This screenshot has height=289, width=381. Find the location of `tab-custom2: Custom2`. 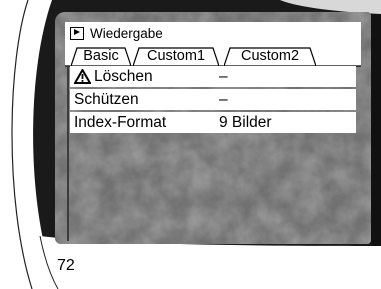

tab-custom2: Custom2 is located at coordinates (270, 56).